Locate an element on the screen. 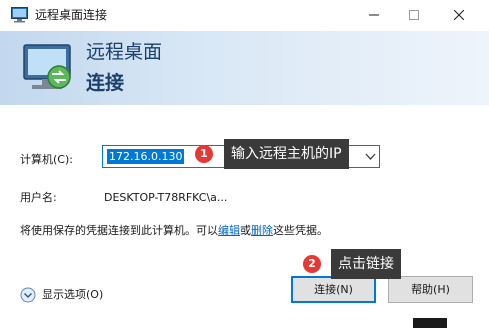 This screenshot has height=328, width=489. close-button is located at coordinates (459, 15).